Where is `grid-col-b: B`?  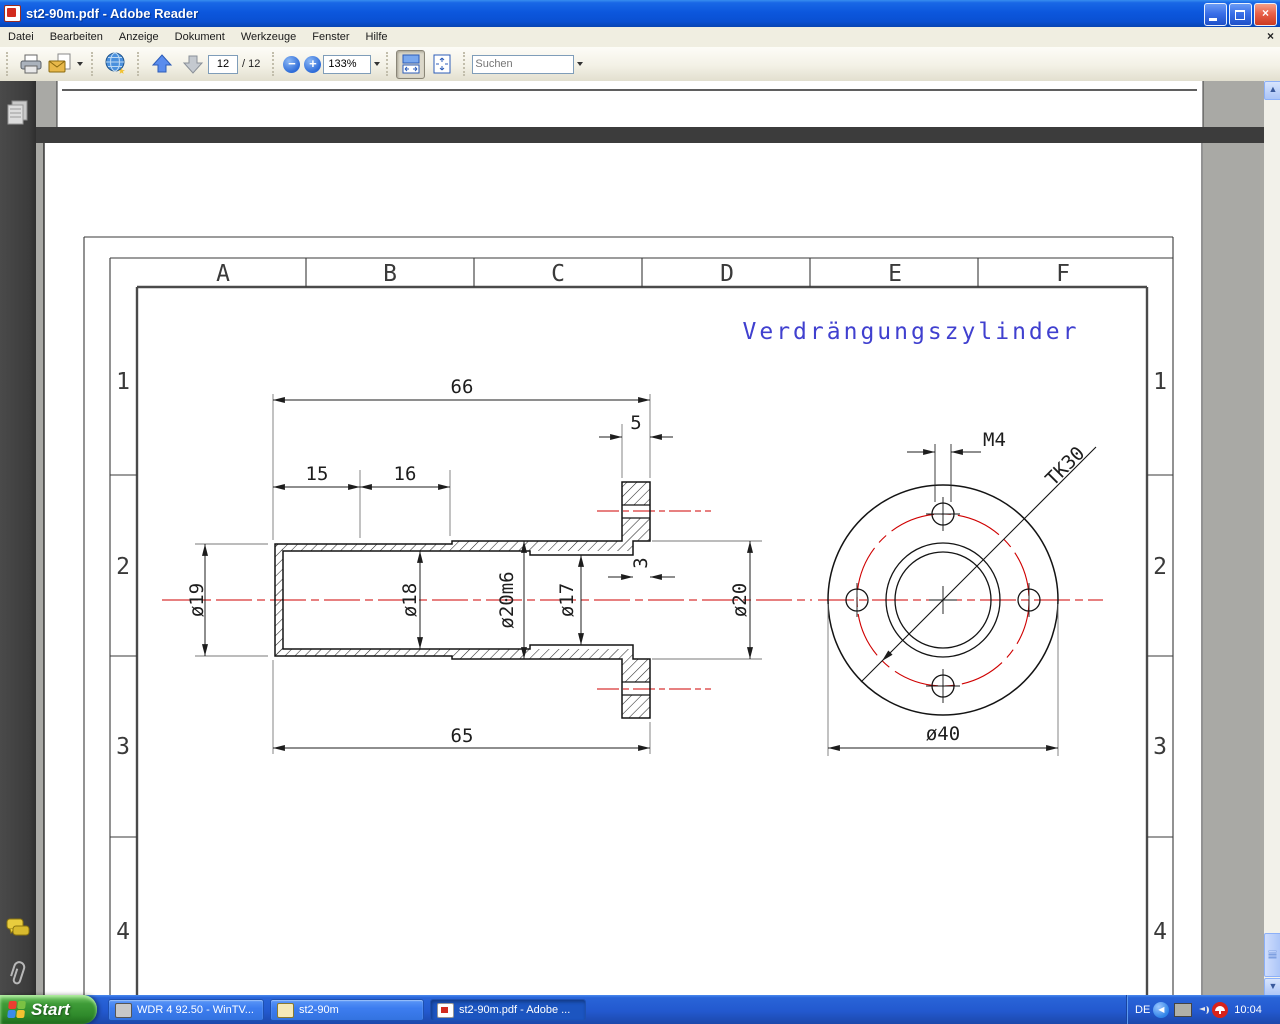
grid-col-b: B is located at coordinates (390, 274).